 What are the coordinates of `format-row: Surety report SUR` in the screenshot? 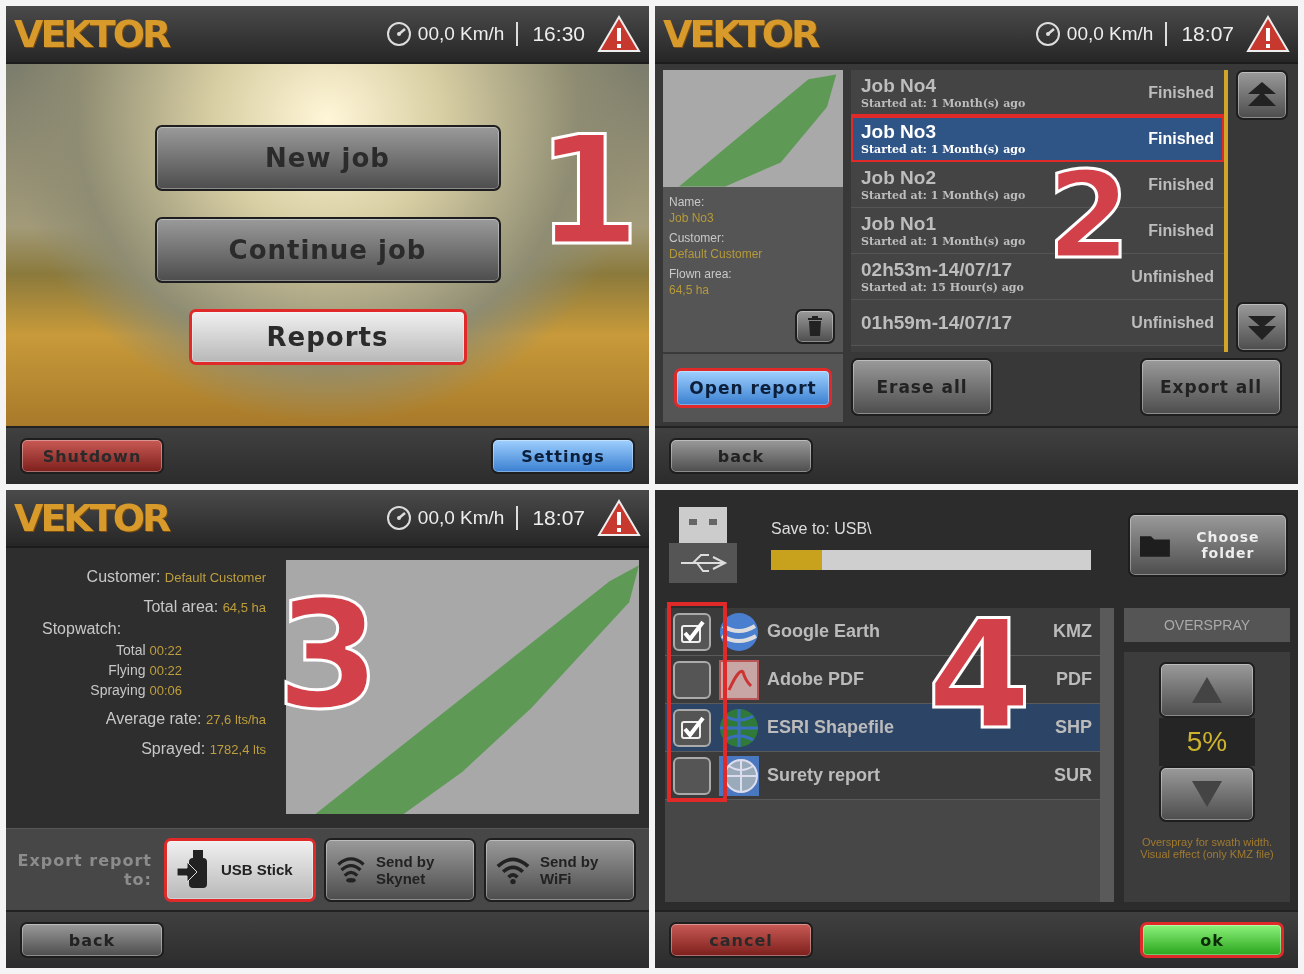 It's located at (882, 776).